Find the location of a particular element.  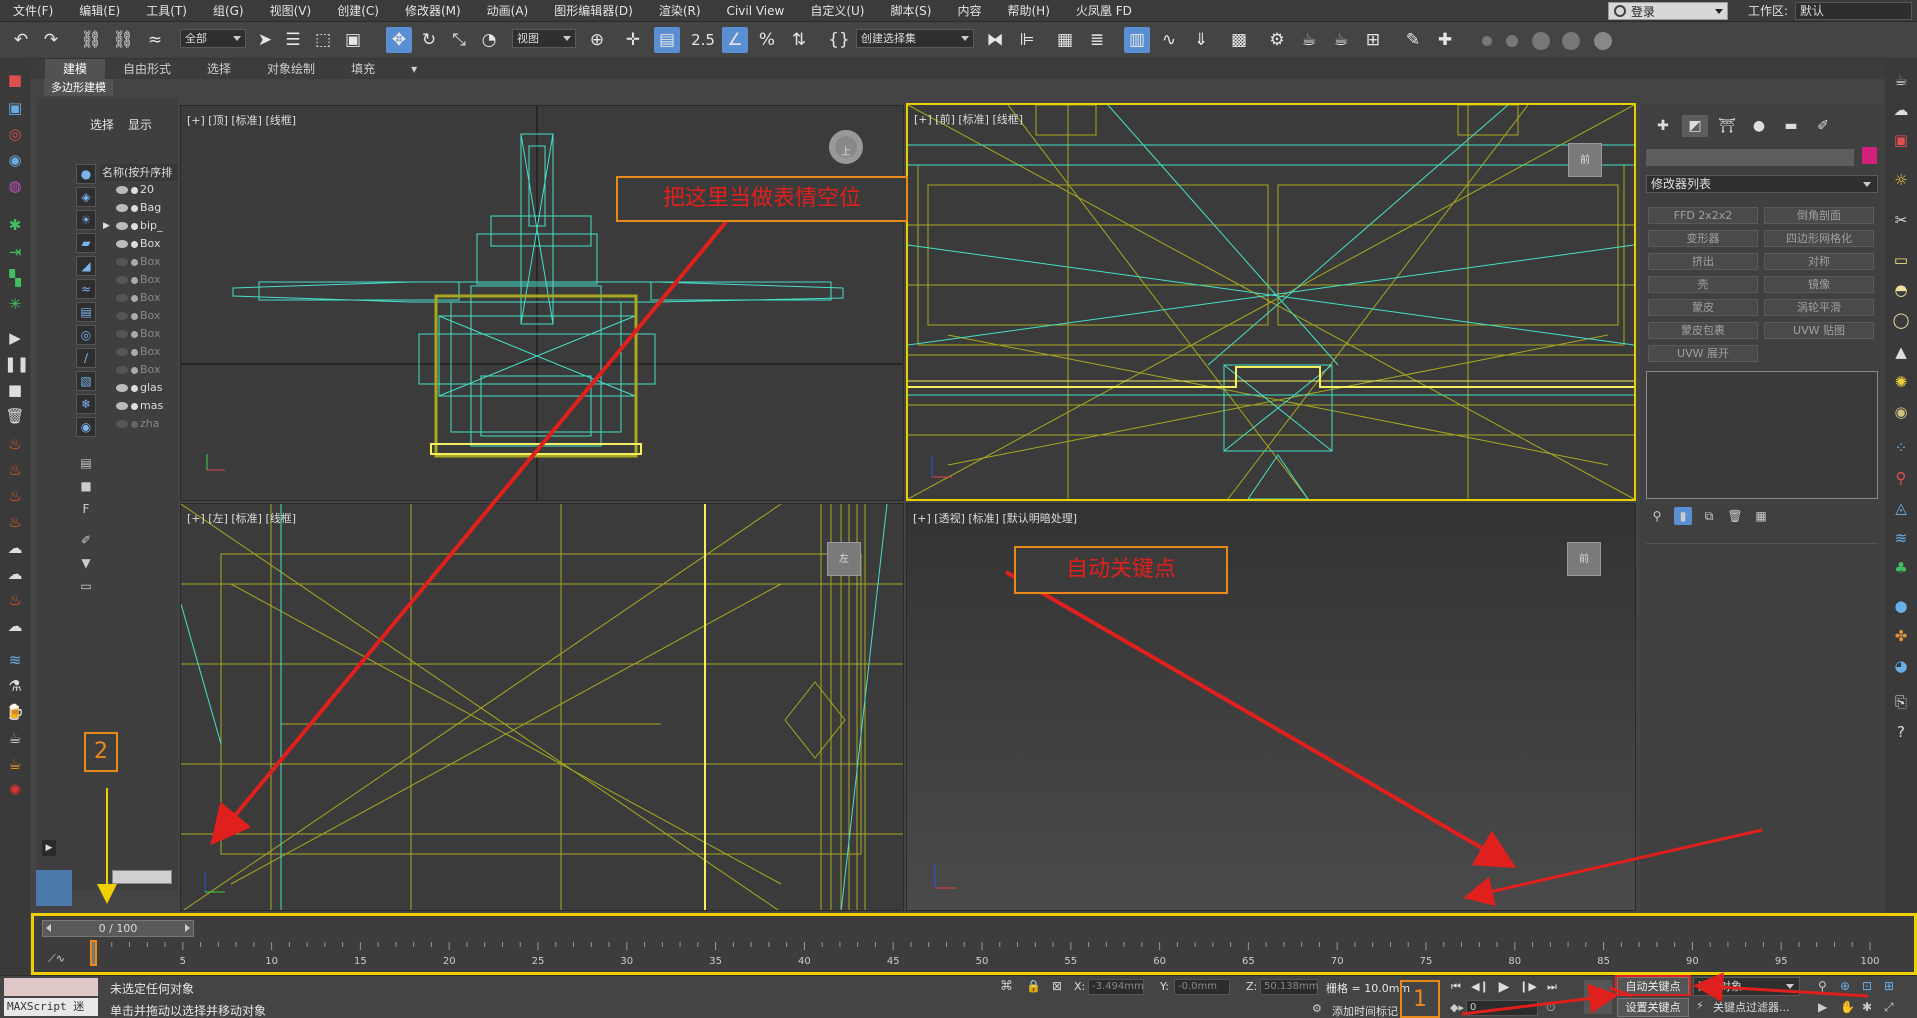

percent-snap-button: % is located at coordinates (767, 40).